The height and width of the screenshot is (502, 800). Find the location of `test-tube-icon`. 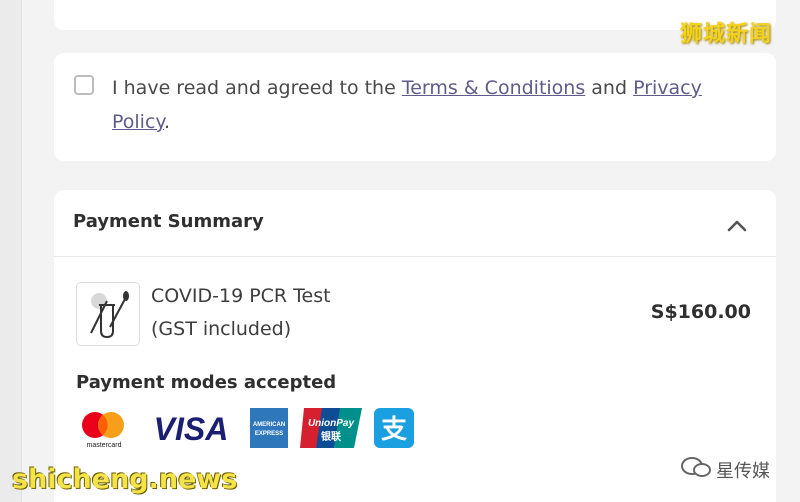

test-tube-icon is located at coordinates (108, 314).